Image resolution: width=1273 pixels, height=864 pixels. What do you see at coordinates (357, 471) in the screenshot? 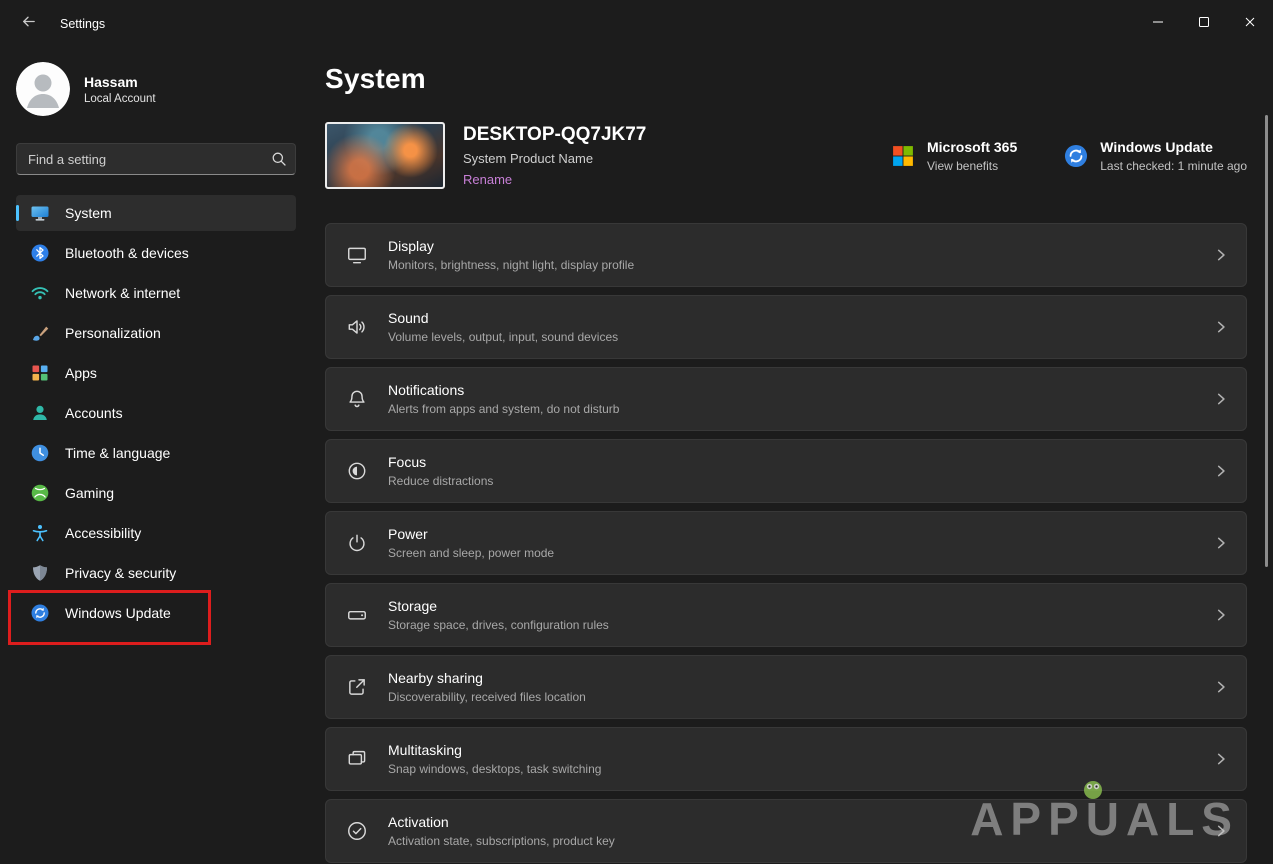
I see `focus-icon` at bounding box center [357, 471].